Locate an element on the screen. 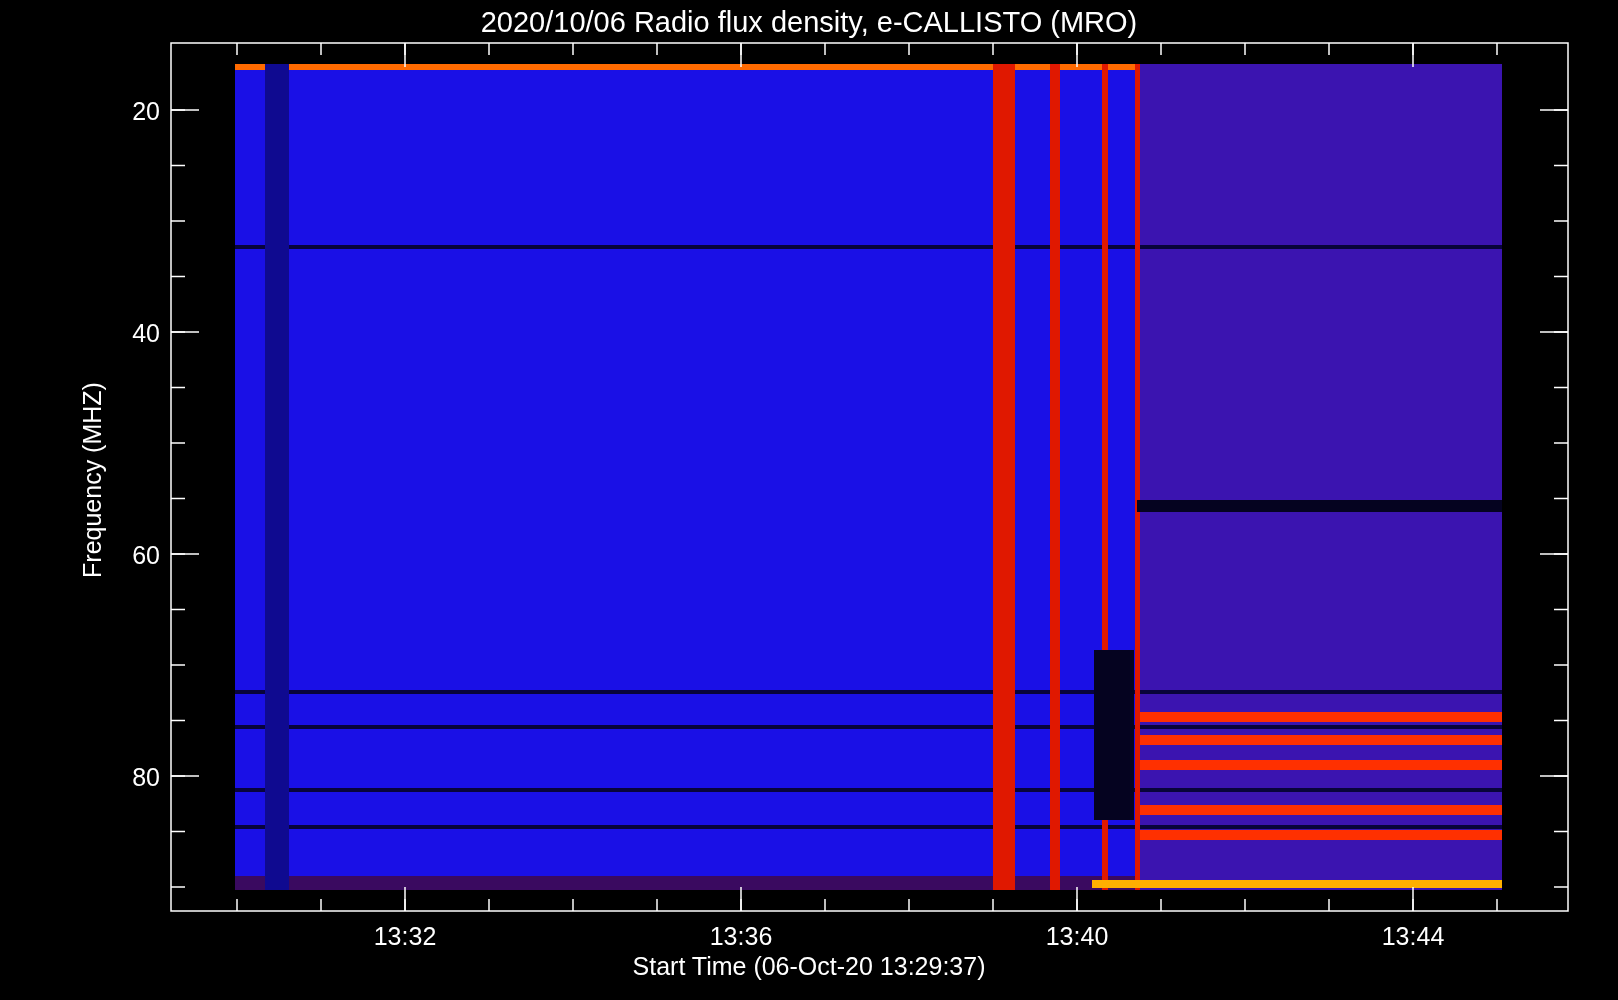  chart-title: 2020/10/06 Radio flux density, e-CALLISTO (MRO) is located at coordinates (809, 22).